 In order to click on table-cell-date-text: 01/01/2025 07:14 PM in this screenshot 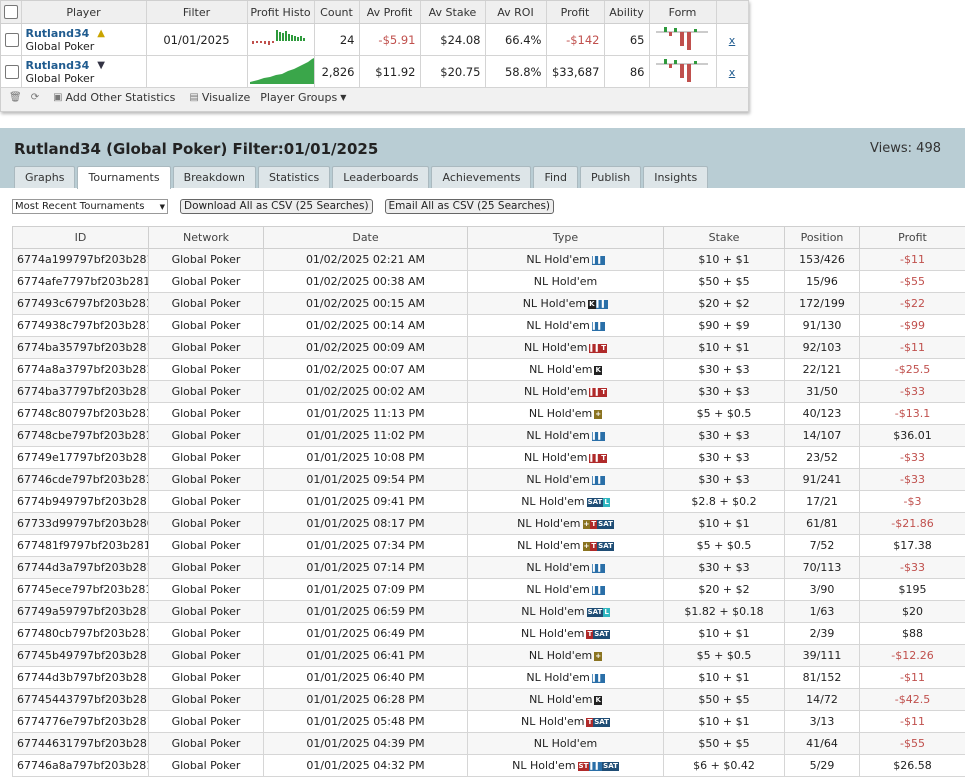, I will do `click(365, 567)`.